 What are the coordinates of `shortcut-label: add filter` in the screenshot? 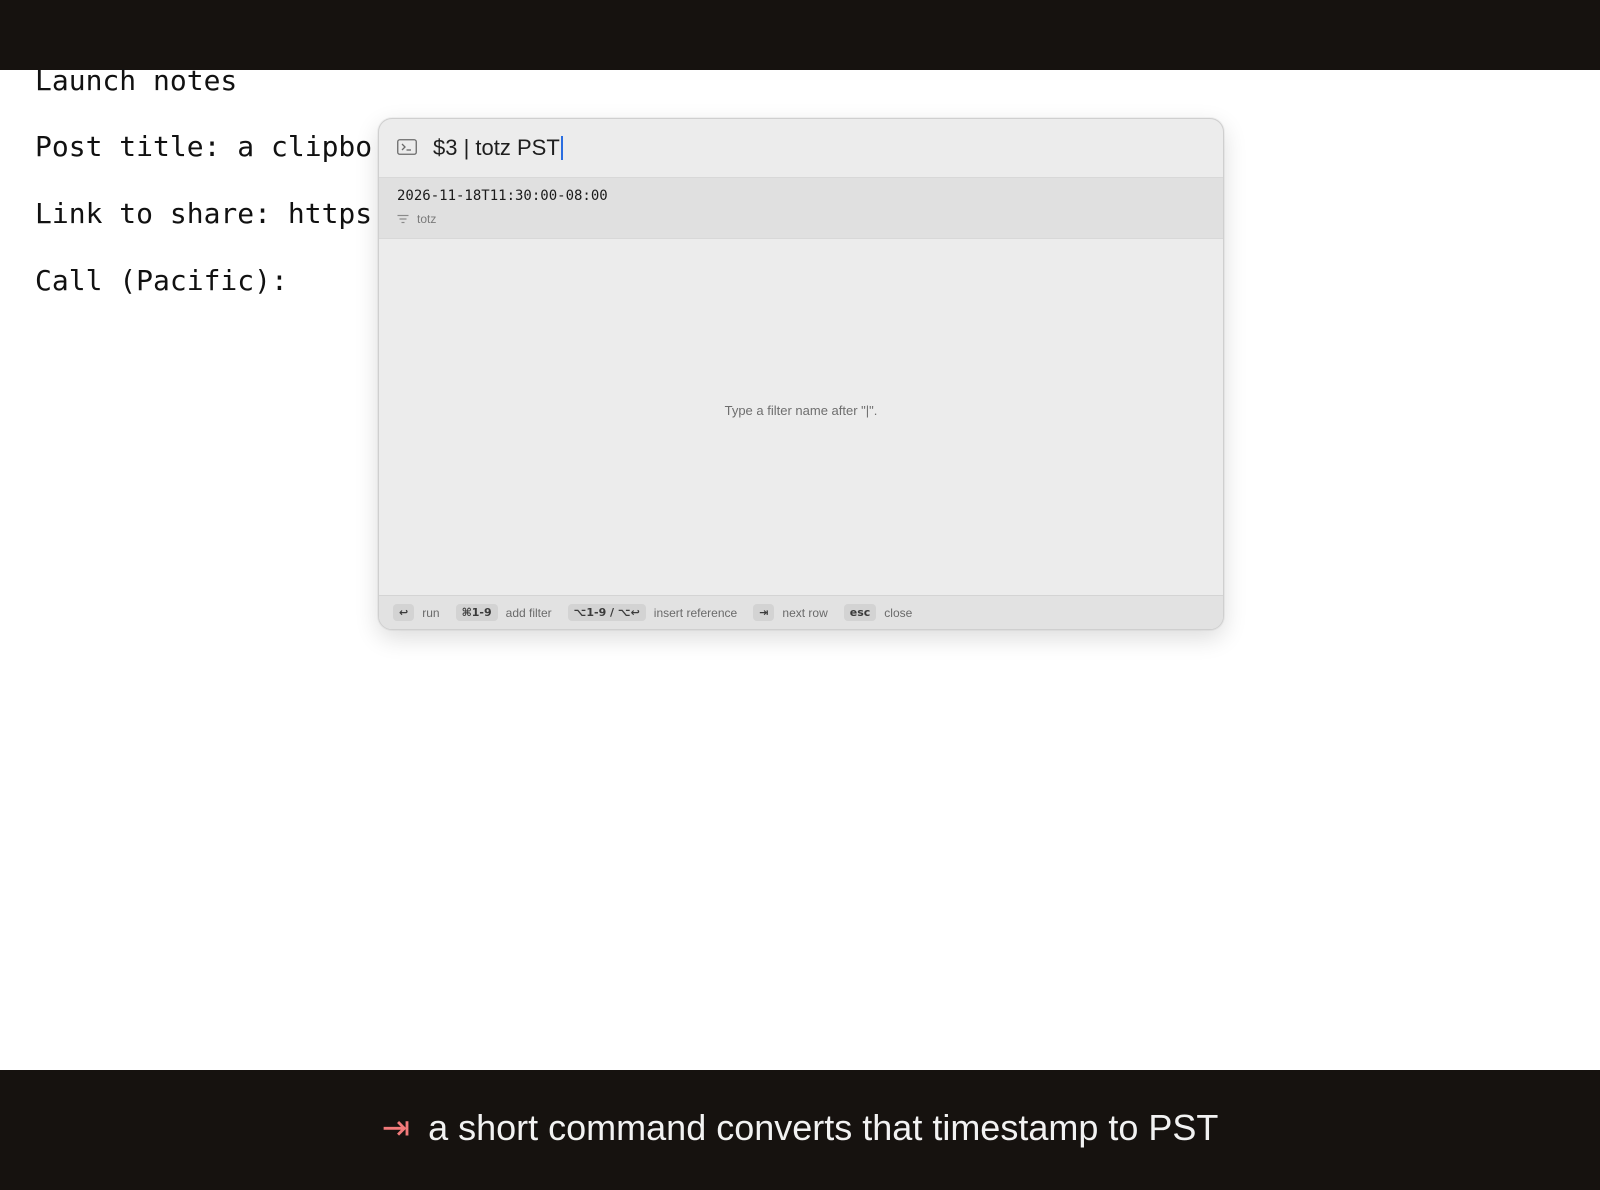 It's located at (528, 612).